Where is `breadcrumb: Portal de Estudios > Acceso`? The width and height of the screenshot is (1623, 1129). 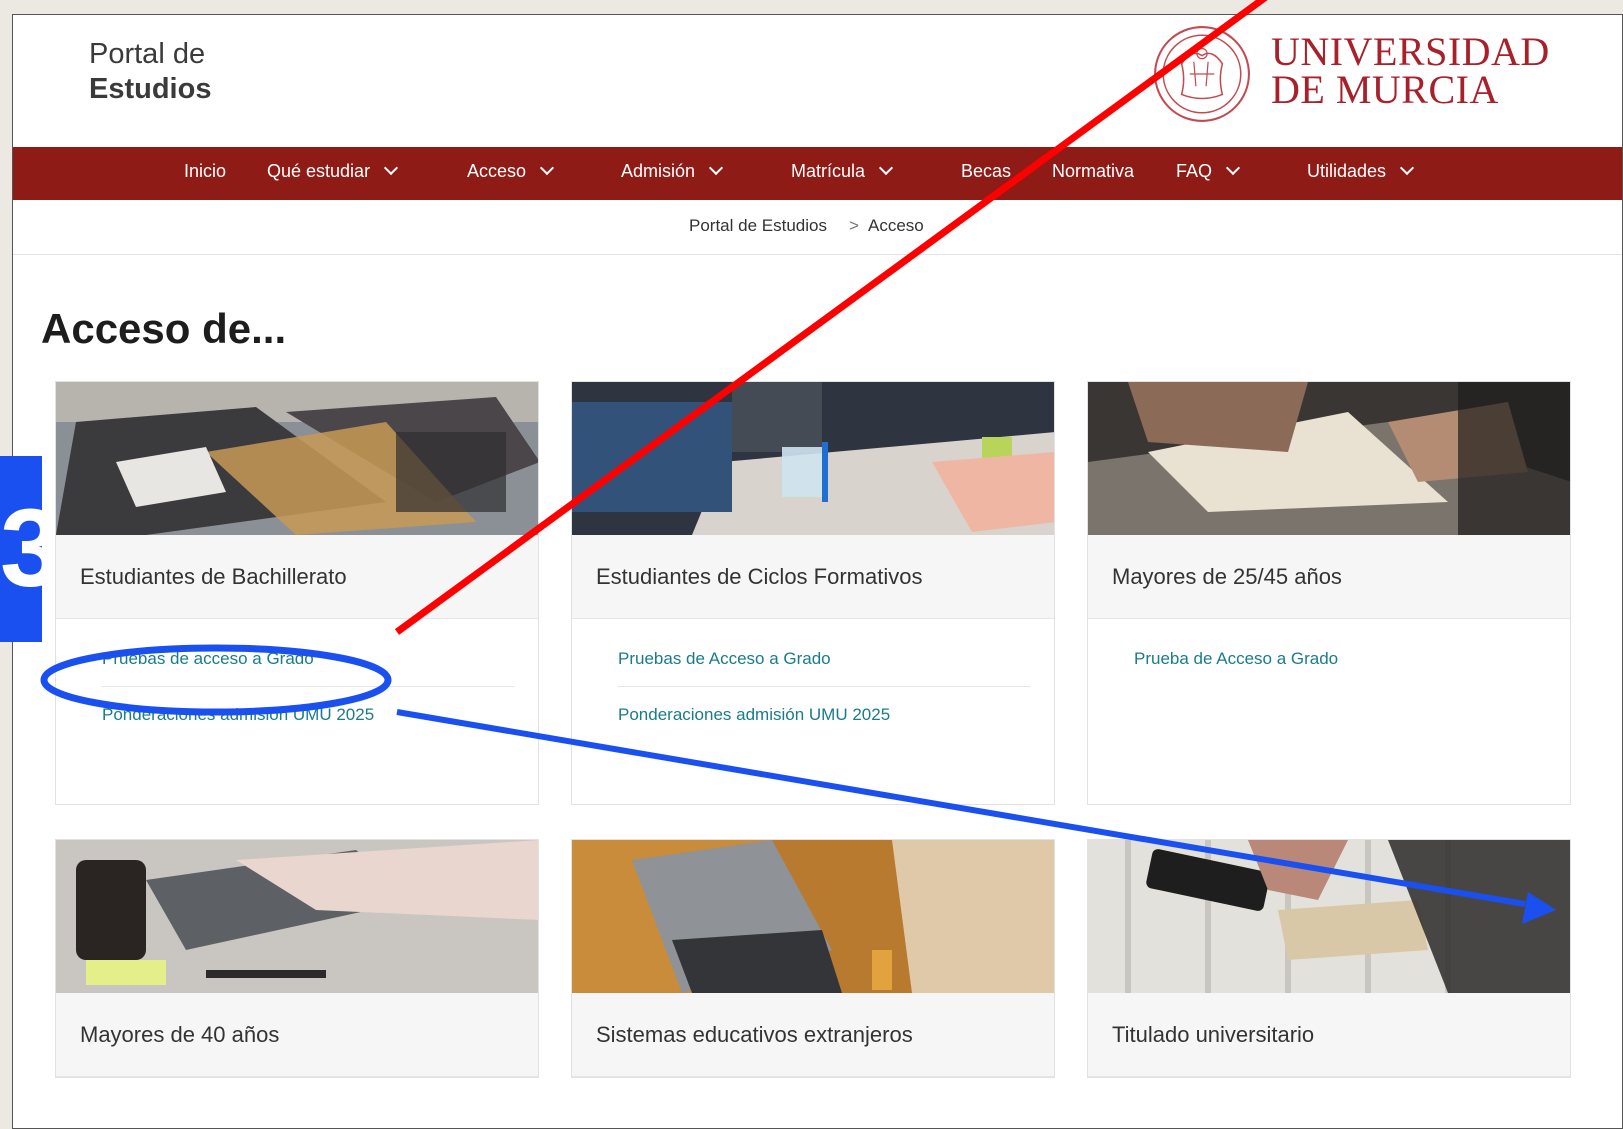
breadcrumb: Portal de Estudios > Acceso is located at coordinates (817, 227).